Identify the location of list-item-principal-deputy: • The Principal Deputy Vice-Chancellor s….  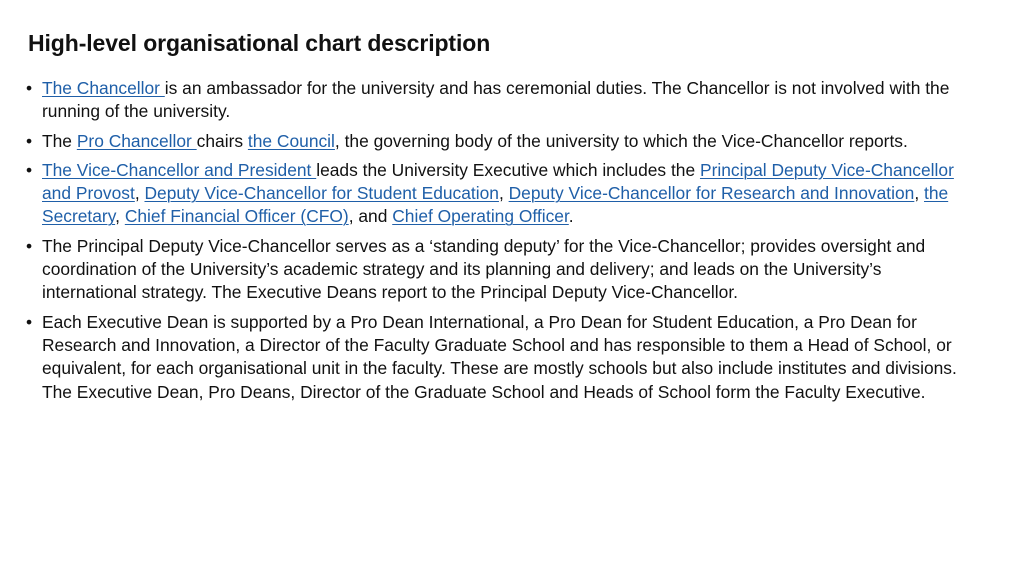
(498, 270).